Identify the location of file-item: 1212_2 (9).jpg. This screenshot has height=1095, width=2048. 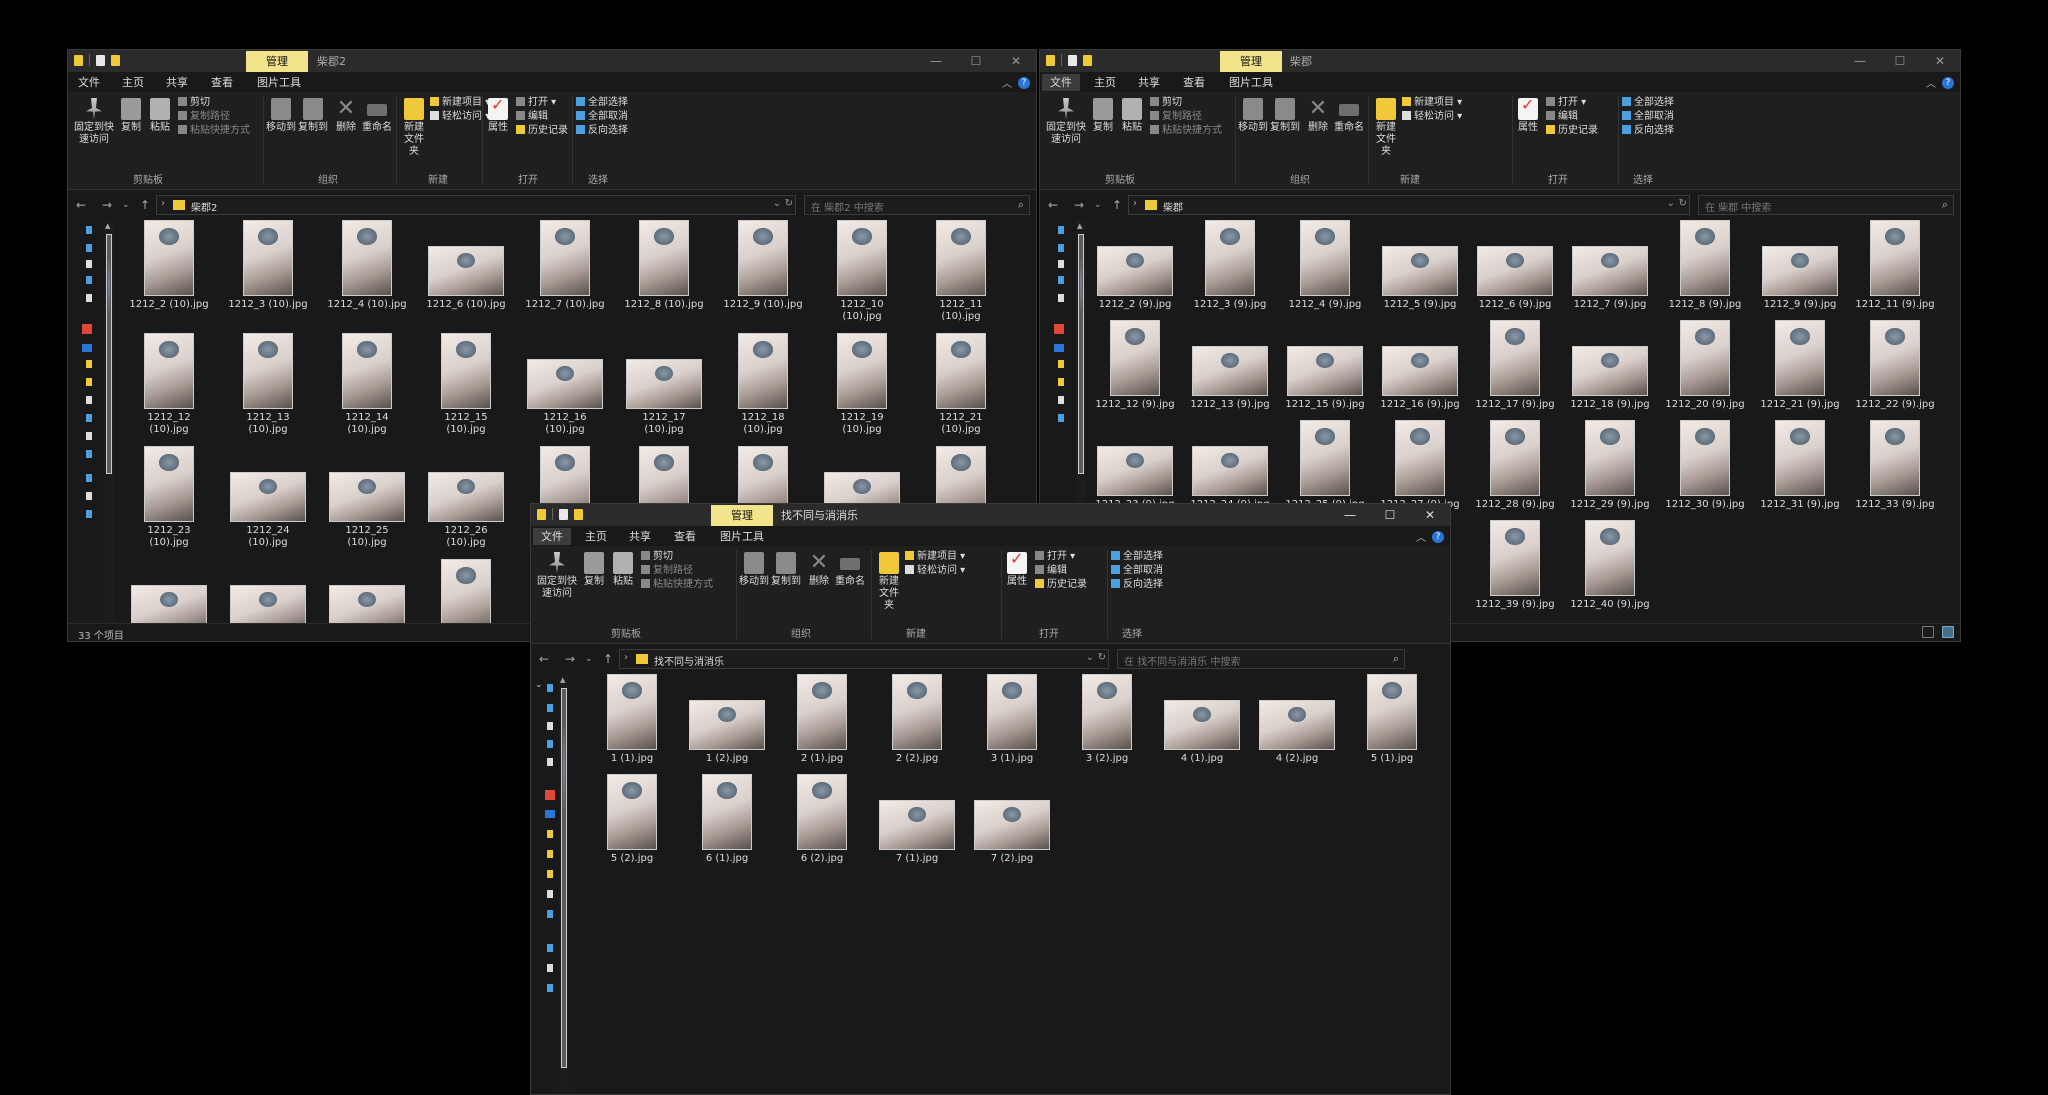
(1135, 265).